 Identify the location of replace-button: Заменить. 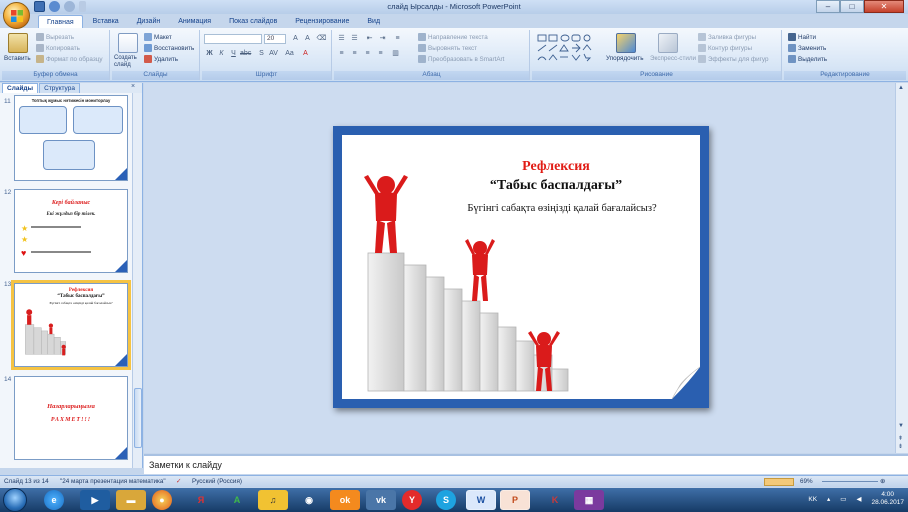
(807, 48).